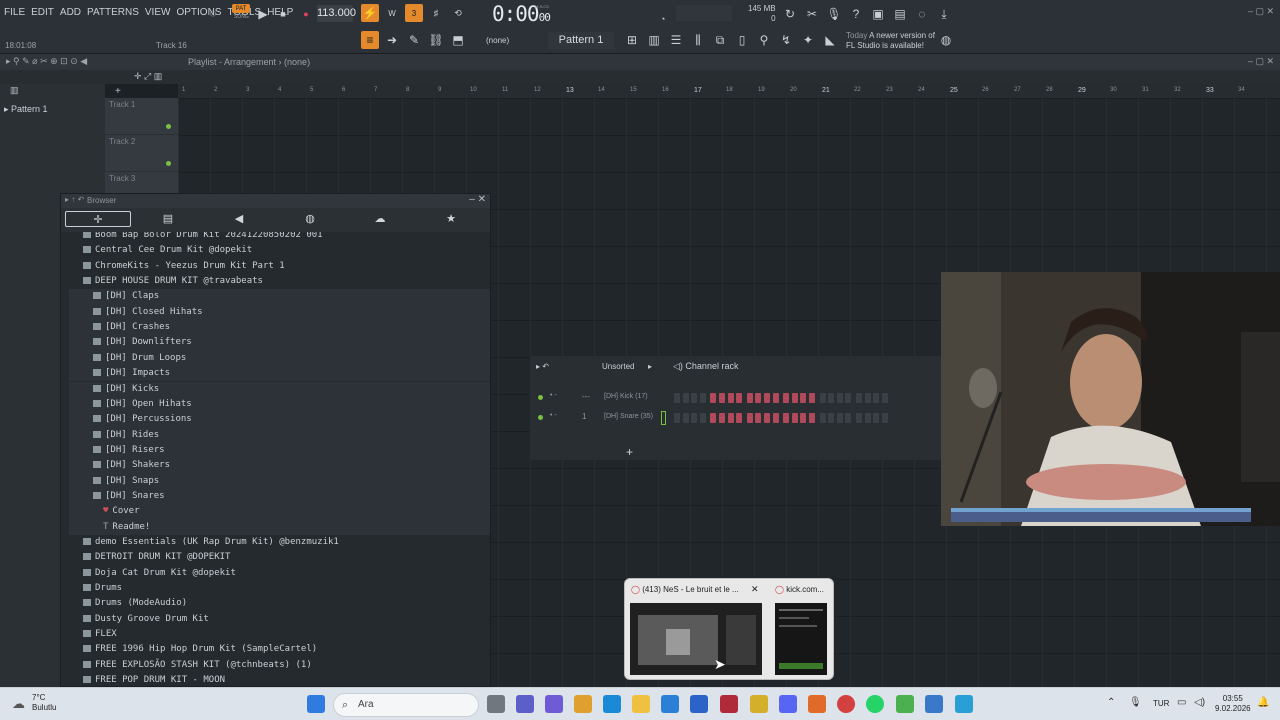 This screenshot has height=720, width=1280. Describe the element at coordinates (14, 12) in the screenshot. I see `menu-file: FILE` at that location.